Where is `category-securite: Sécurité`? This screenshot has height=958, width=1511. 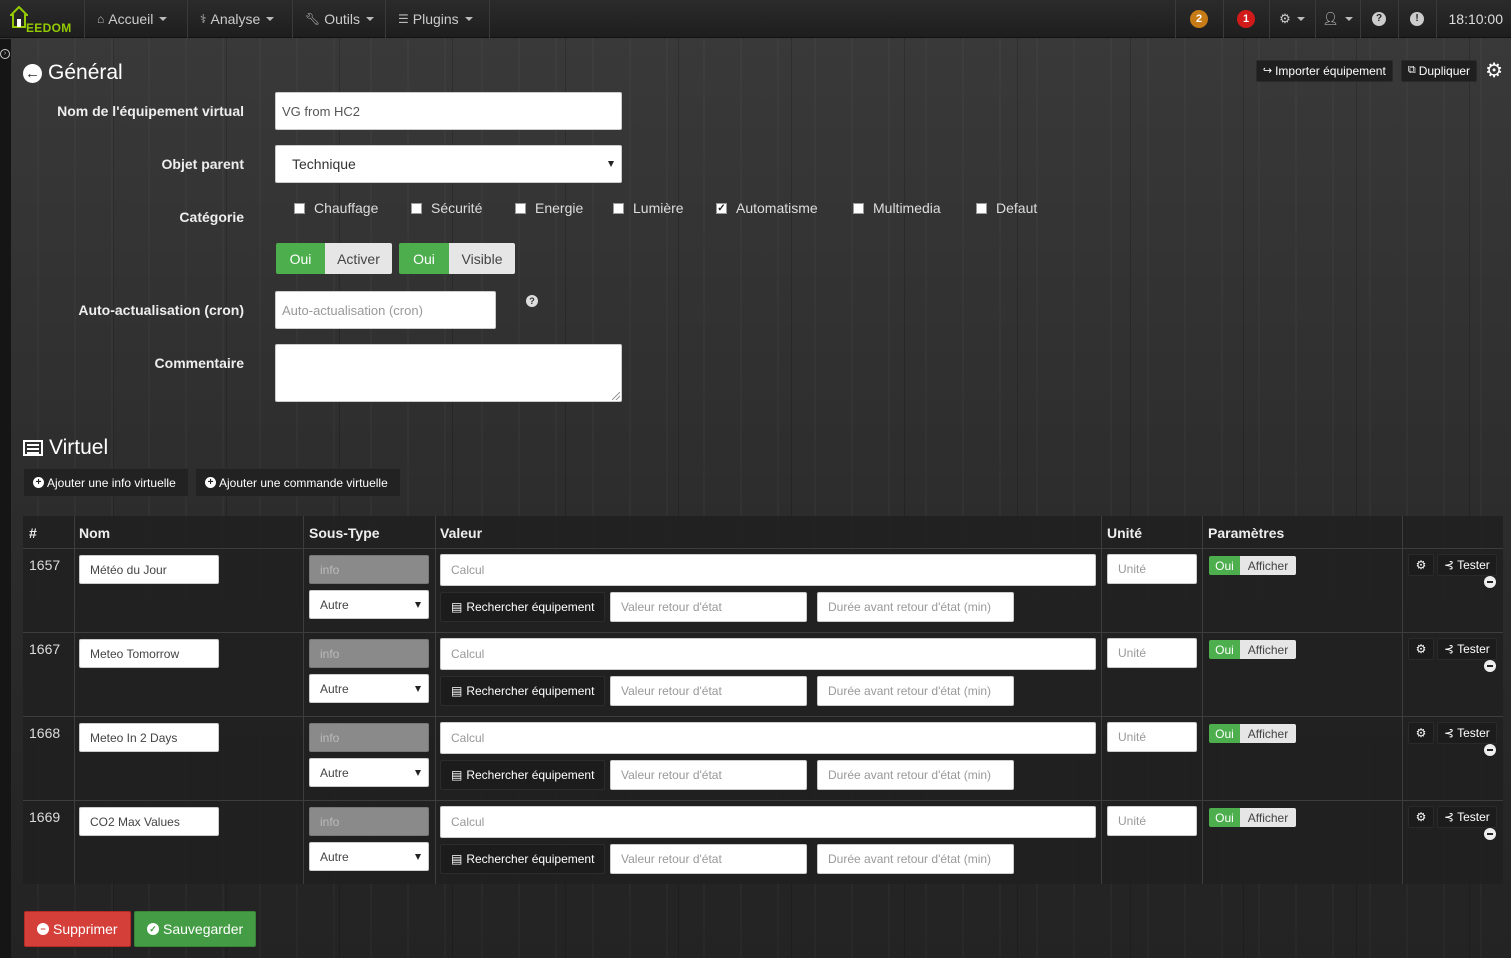 category-securite: Sécurité is located at coordinates (463, 208).